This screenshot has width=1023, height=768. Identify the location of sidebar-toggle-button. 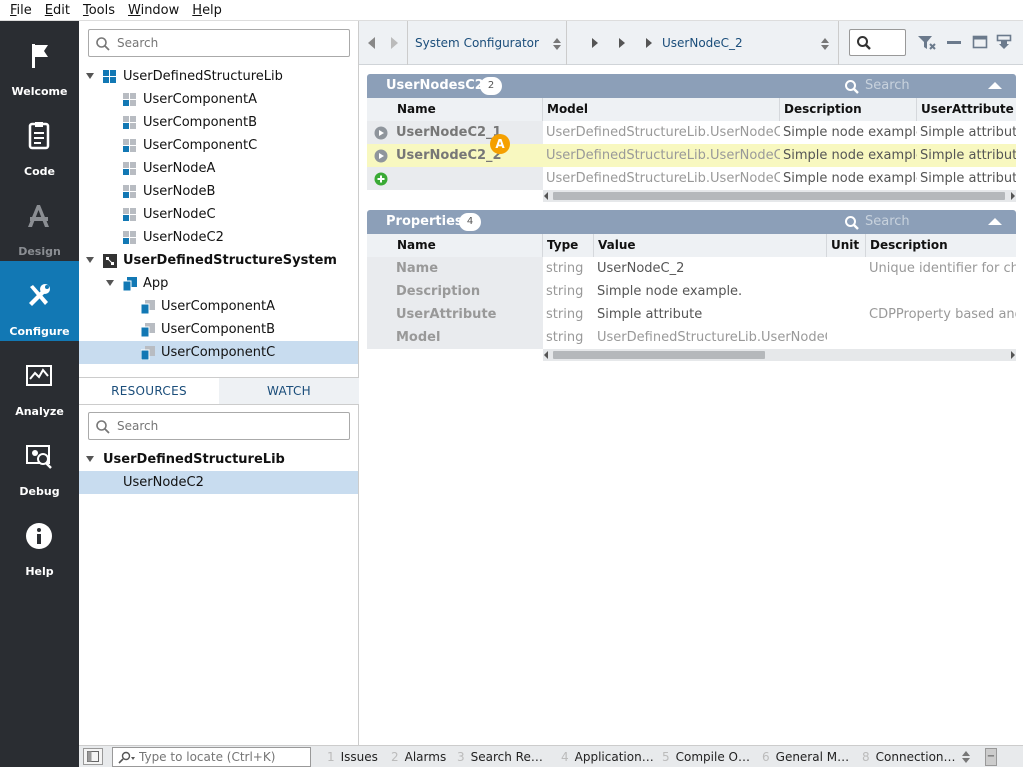
(93, 756).